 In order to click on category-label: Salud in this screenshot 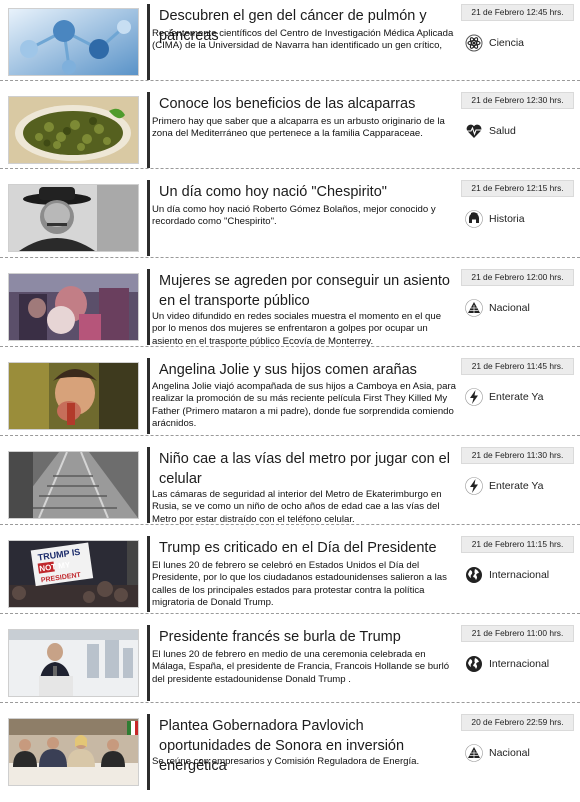, I will do `click(502, 131)`.